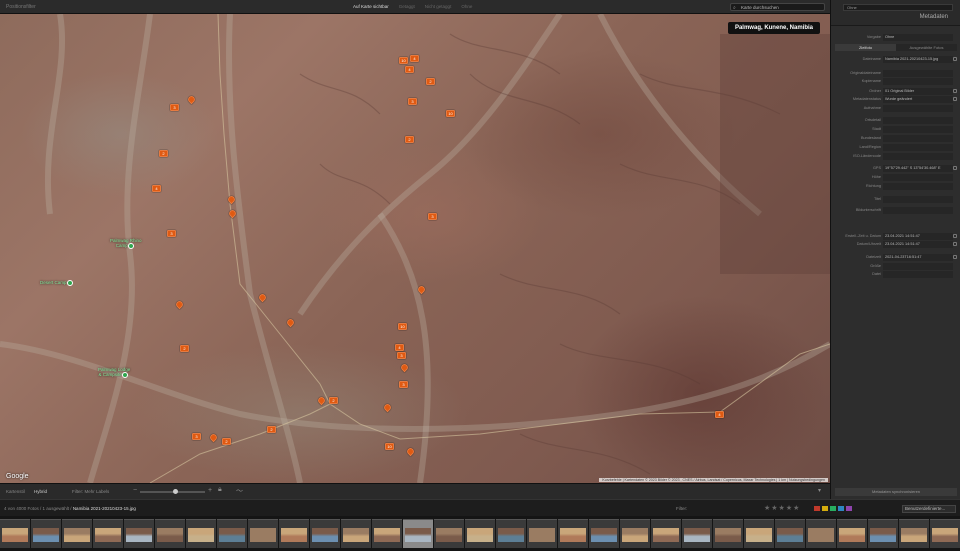 This screenshot has width=960, height=551. What do you see at coordinates (918, 91) in the screenshot?
I see `metadata-value: 01 Original Bilder` at bounding box center [918, 91].